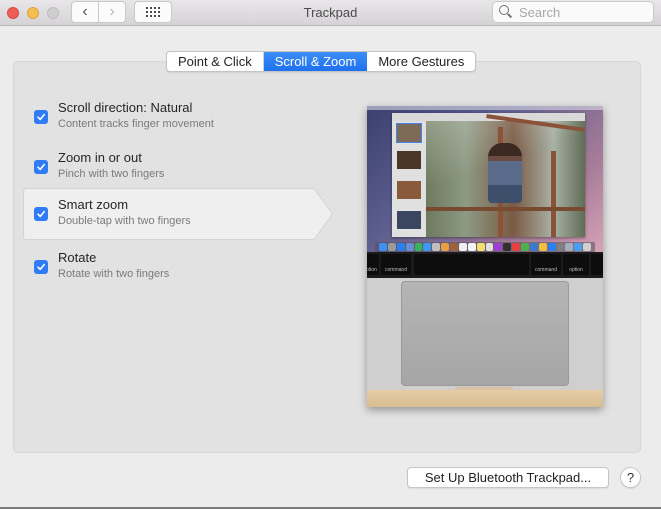 The width and height of the screenshot is (661, 509). Describe the element at coordinates (630, 477) in the screenshot. I see `help-button: ?` at that location.